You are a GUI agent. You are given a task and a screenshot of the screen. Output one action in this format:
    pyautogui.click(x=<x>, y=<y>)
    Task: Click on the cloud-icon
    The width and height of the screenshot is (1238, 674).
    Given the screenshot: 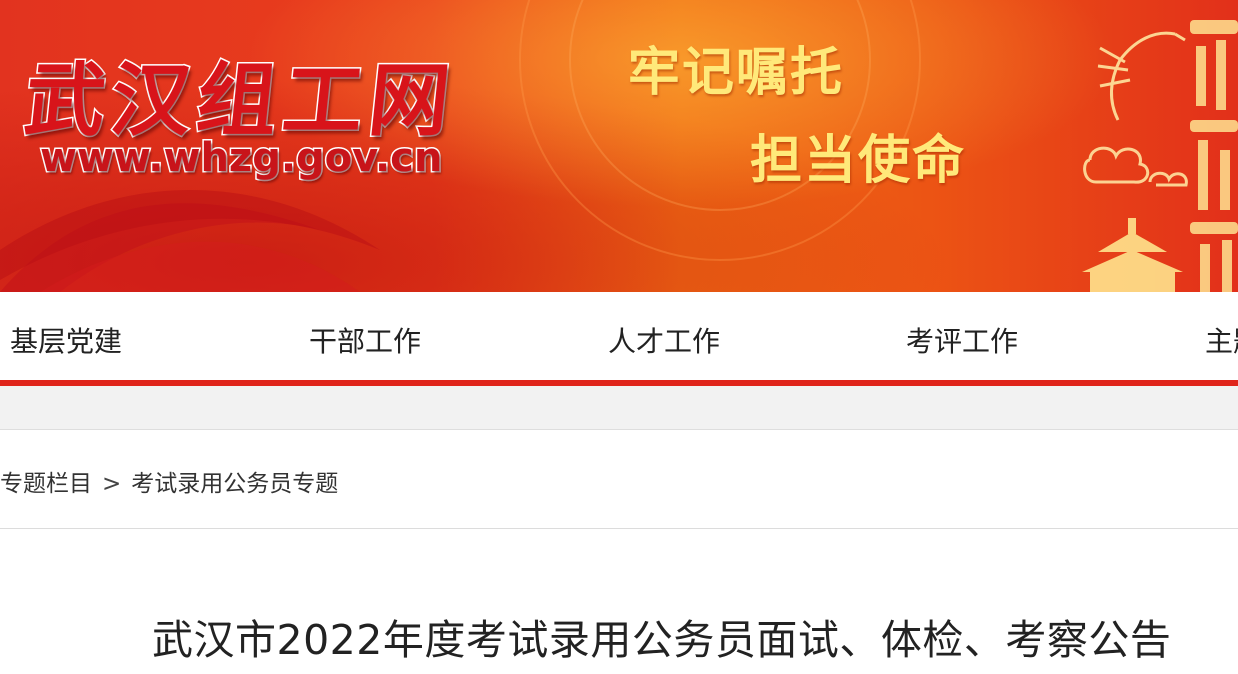 What is the action you would take?
    pyautogui.click(x=1135, y=166)
    